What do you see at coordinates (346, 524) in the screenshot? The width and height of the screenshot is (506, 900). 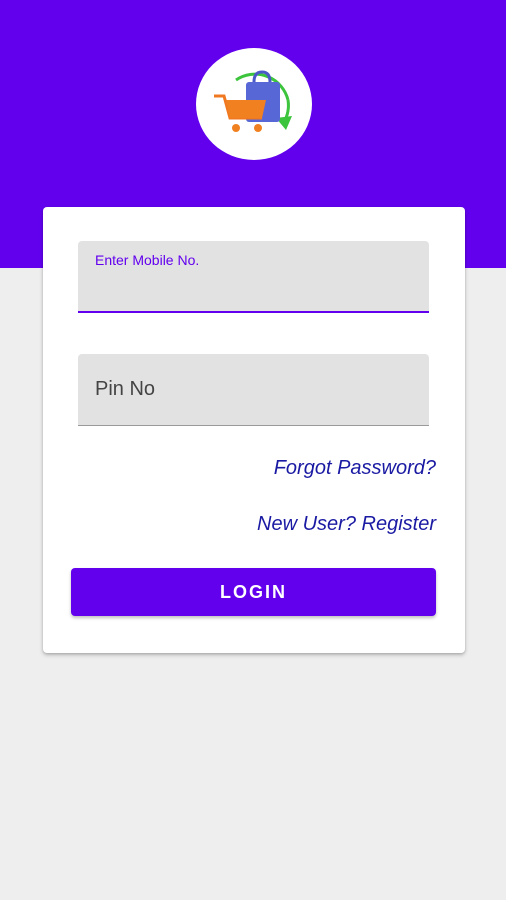 I see `register-link: New User? Register` at bounding box center [346, 524].